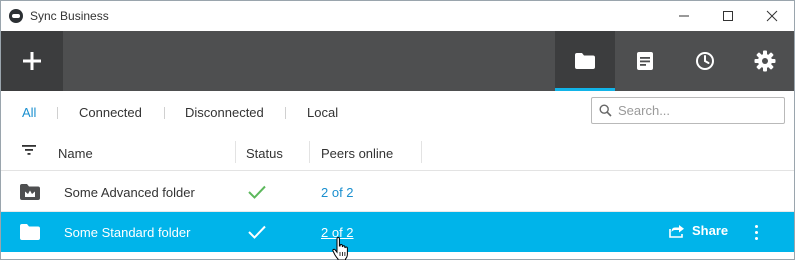  I want to click on column-header-status: Status, so click(264, 153).